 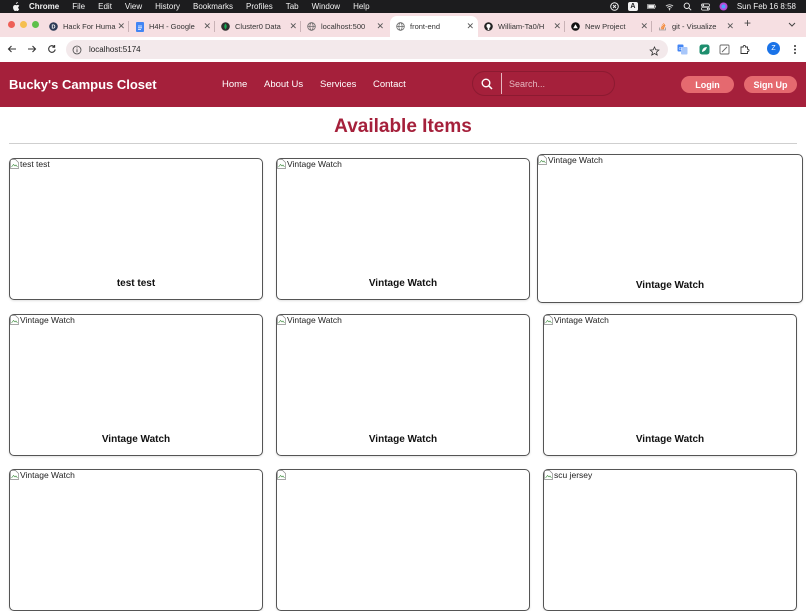 What do you see at coordinates (326, 6) in the screenshot?
I see `menu-window: Window` at bounding box center [326, 6].